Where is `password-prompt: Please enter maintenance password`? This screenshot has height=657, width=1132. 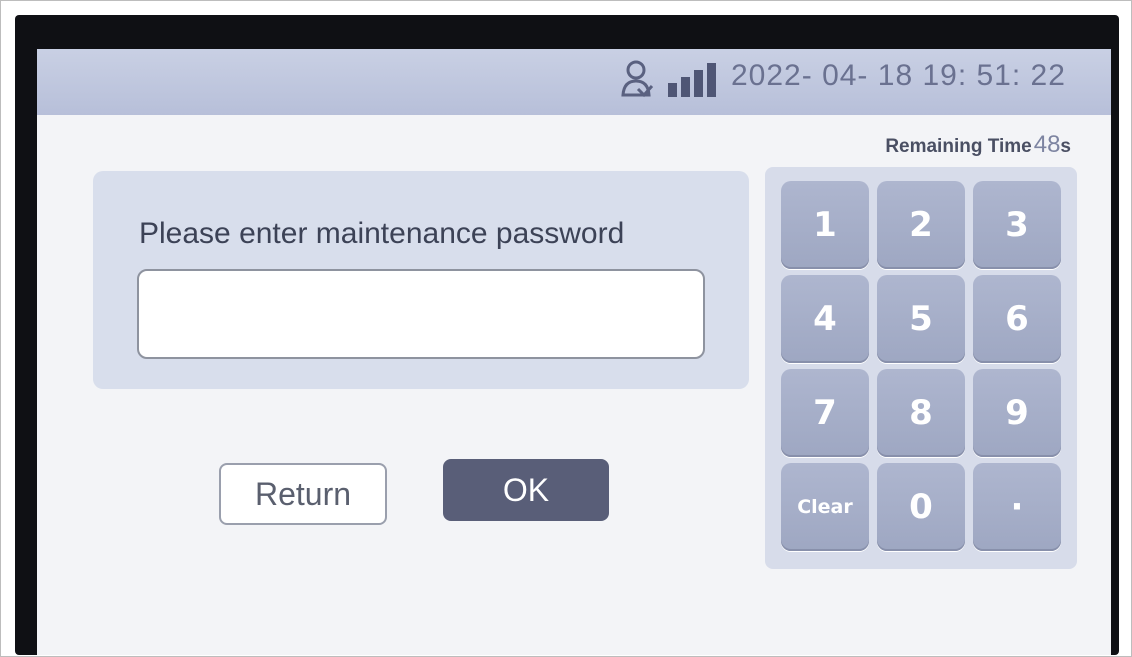
password-prompt: Please enter maintenance password is located at coordinates (382, 233).